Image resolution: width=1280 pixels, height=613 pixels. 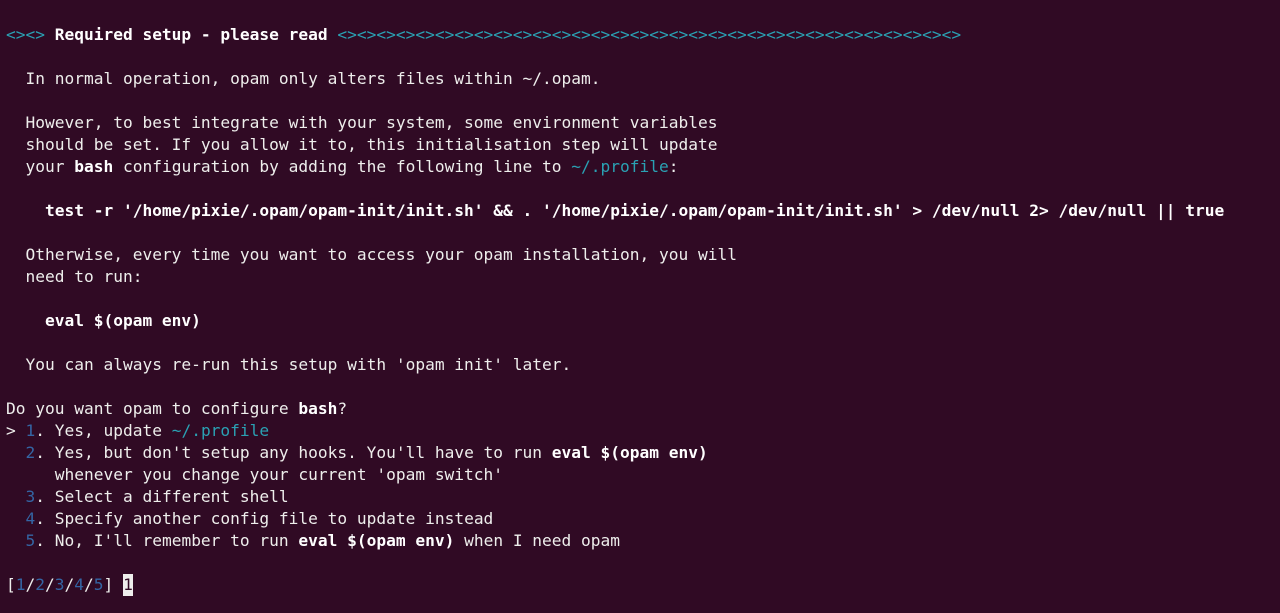 What do you see at coordinates (59, 584) in the screenshot?
I see `choice-number: 3` at bounding box center [59, 584].